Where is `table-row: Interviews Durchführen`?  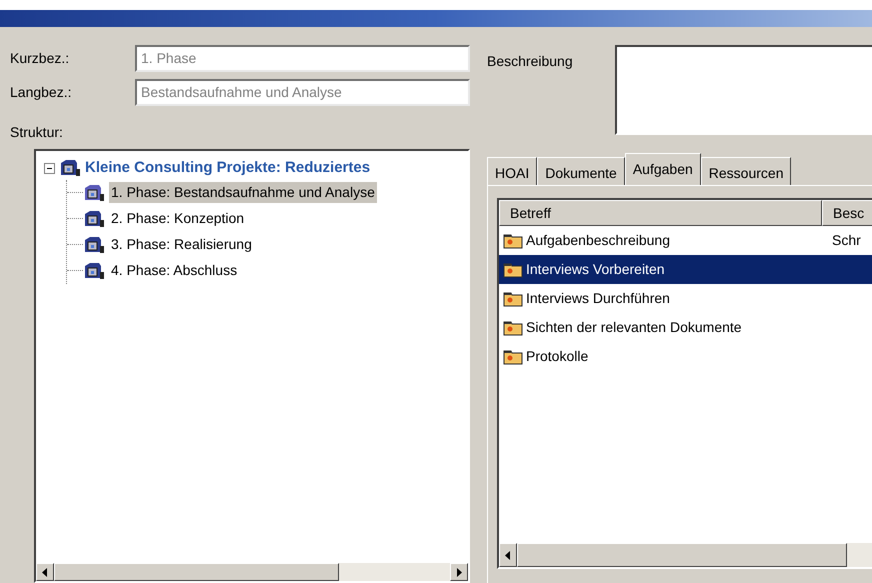
table-row: Interviews Durchführen is located at coordinates (685, 298).